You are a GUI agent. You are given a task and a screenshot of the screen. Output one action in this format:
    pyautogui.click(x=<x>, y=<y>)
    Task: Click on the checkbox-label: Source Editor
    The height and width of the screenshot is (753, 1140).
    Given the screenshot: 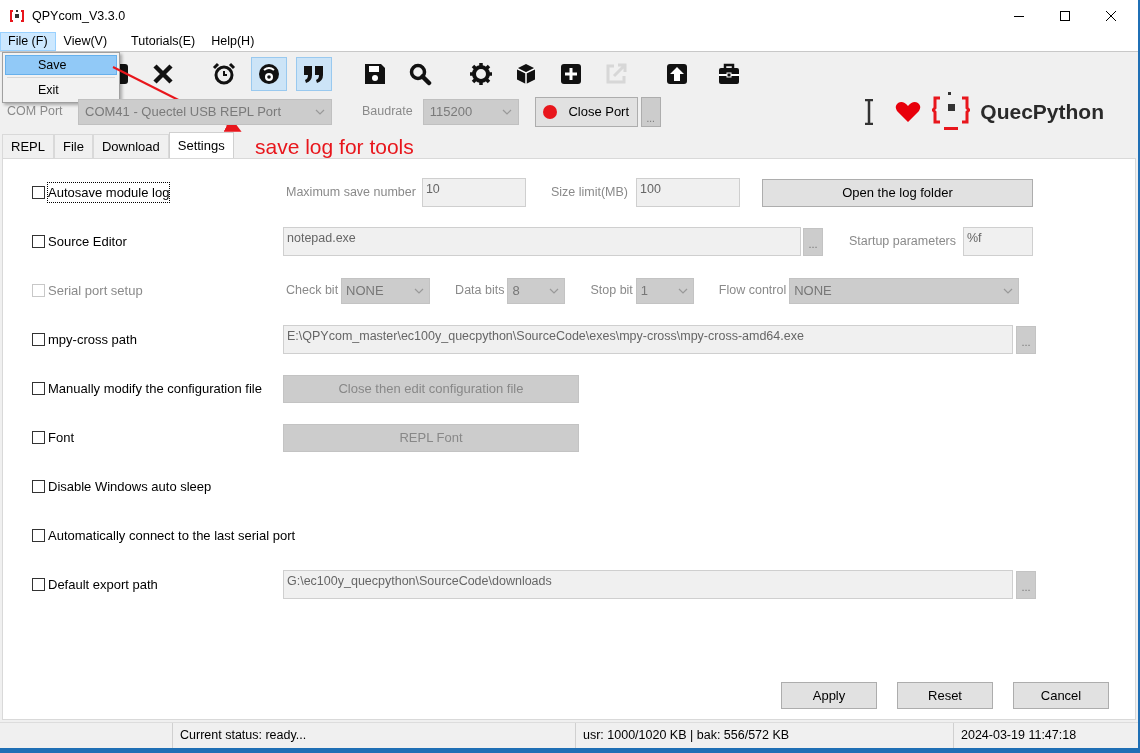 What is the action you would take?
    pyautogui.click(x=87, y=241)
    